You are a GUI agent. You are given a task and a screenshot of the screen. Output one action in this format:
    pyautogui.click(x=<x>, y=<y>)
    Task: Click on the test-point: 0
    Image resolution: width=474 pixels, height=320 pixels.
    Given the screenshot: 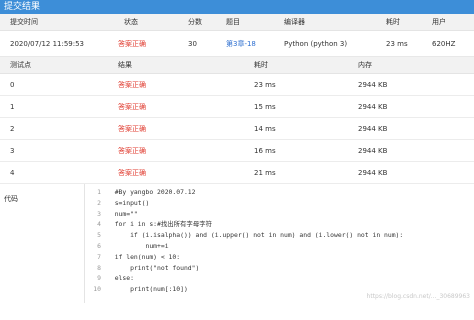 What is the action you would take?
    pyautogui.click(x=12, y=84)
    